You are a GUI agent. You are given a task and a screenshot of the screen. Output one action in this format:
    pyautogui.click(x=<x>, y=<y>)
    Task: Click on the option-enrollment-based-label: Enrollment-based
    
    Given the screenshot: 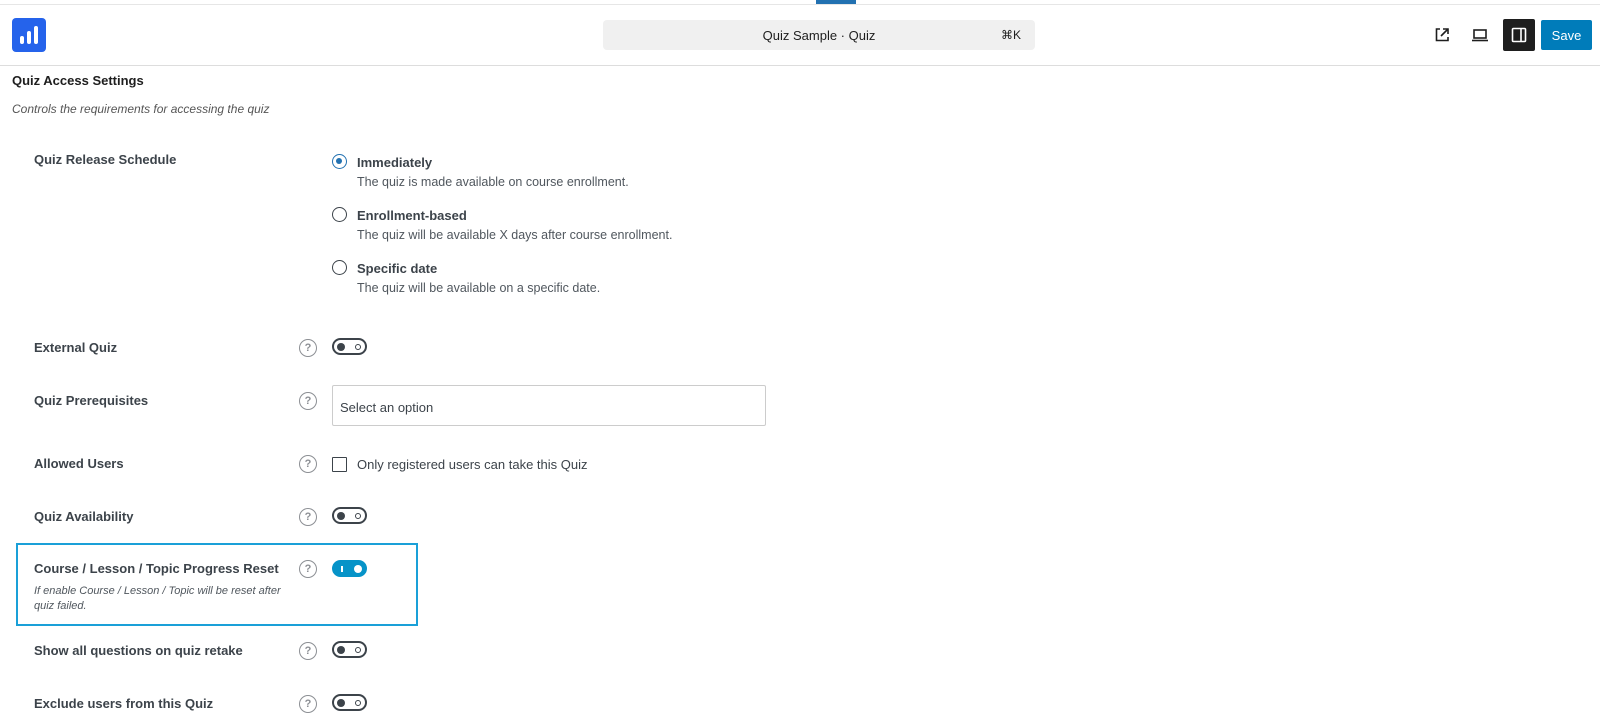 What is the action you would take?
    pyautogui.click(x=412, y=215)
    